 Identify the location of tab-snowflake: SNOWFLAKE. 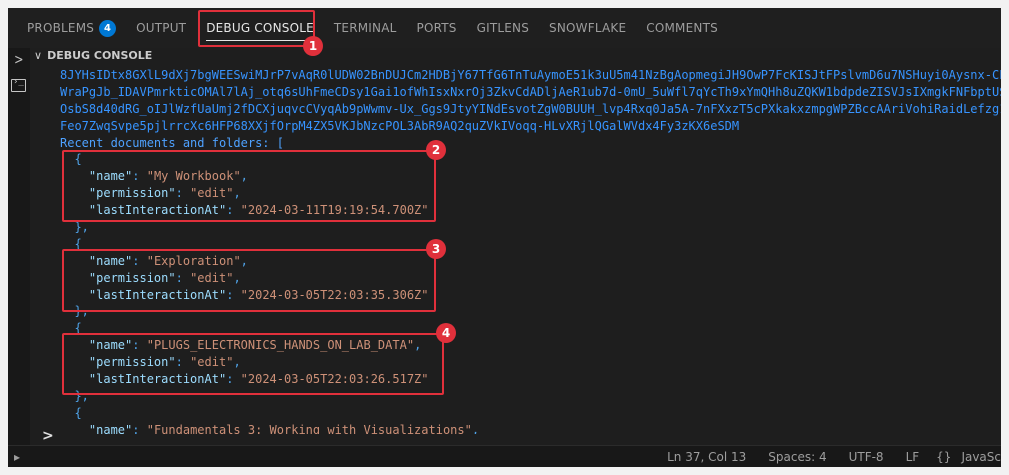
(587, 28).